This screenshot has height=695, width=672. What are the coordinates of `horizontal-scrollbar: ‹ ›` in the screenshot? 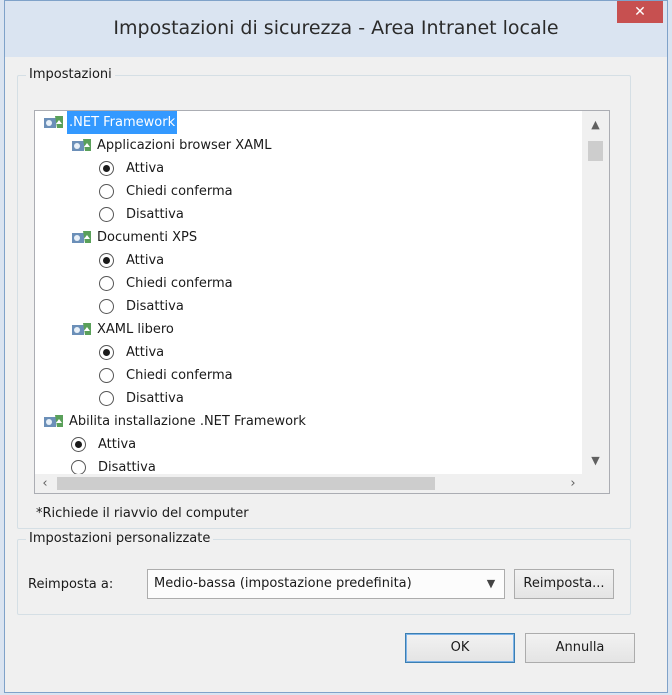 It's located at (309, 483).